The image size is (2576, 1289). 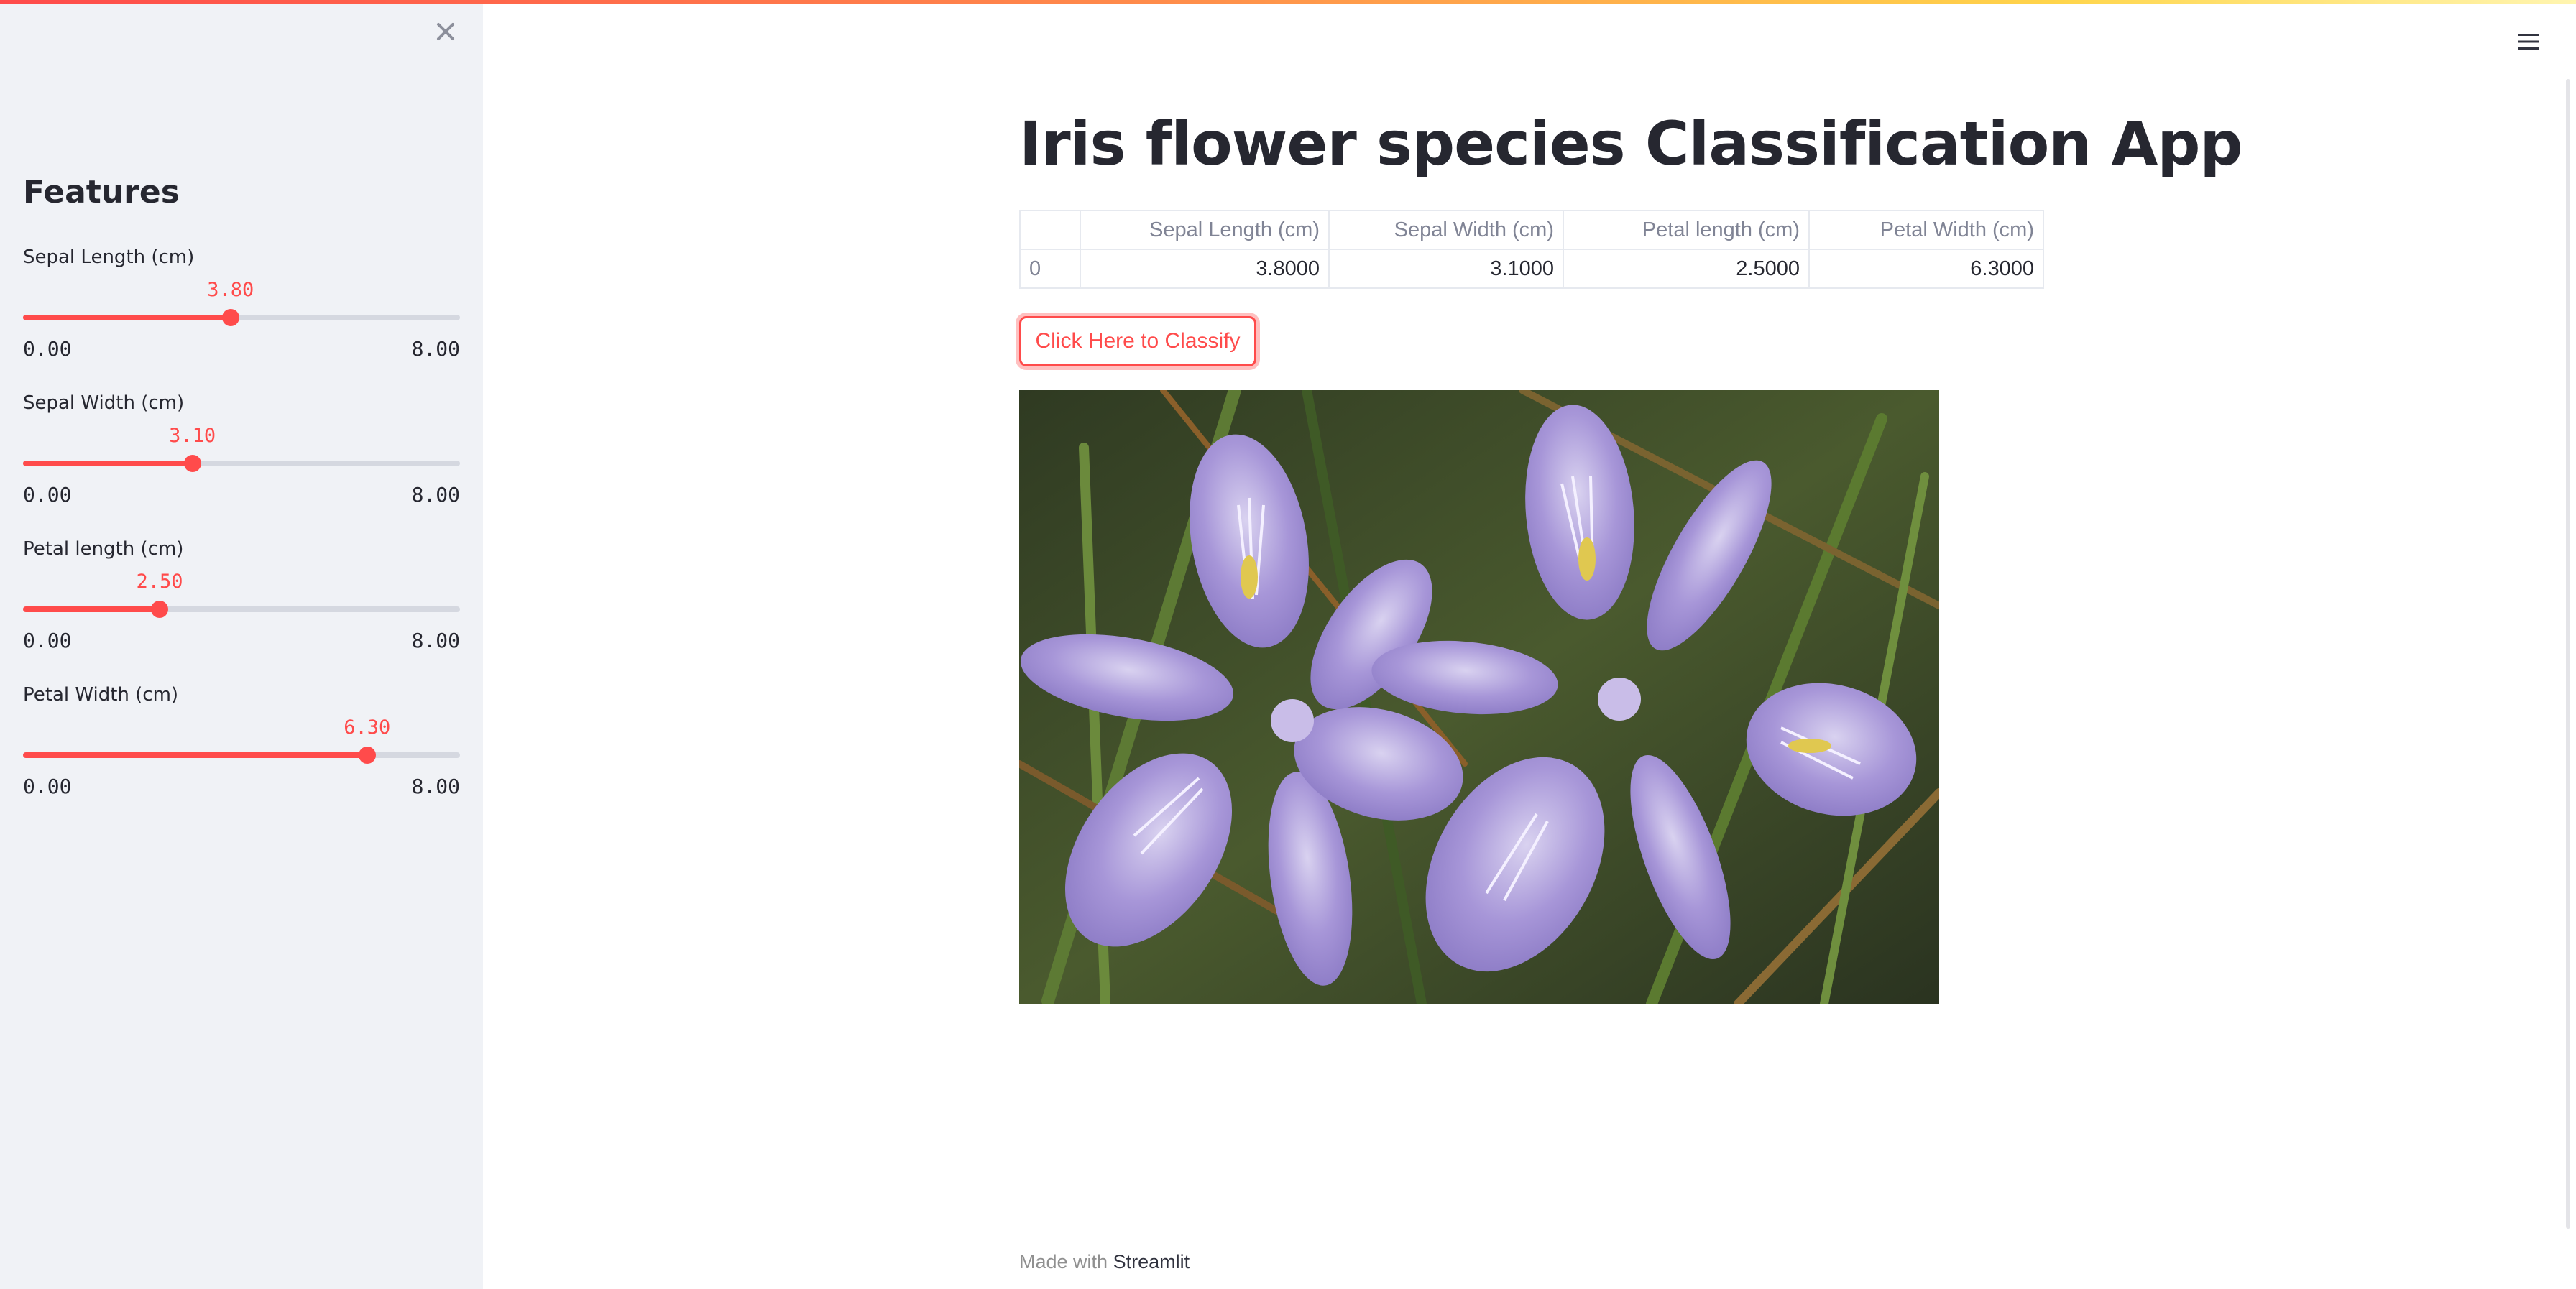 What do you see at coordinates (1205, 230) in the screenshot?
I see `table-header-cell: Sepal Length (cm)` at bounding box center [1205, 230].